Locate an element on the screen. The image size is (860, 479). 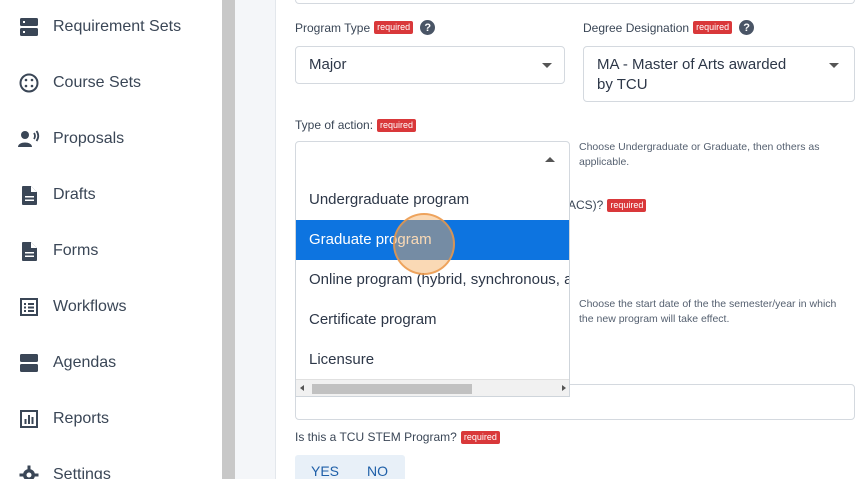
type-of-action-hint-line2: applicable. is located at coordinates (604, 162).